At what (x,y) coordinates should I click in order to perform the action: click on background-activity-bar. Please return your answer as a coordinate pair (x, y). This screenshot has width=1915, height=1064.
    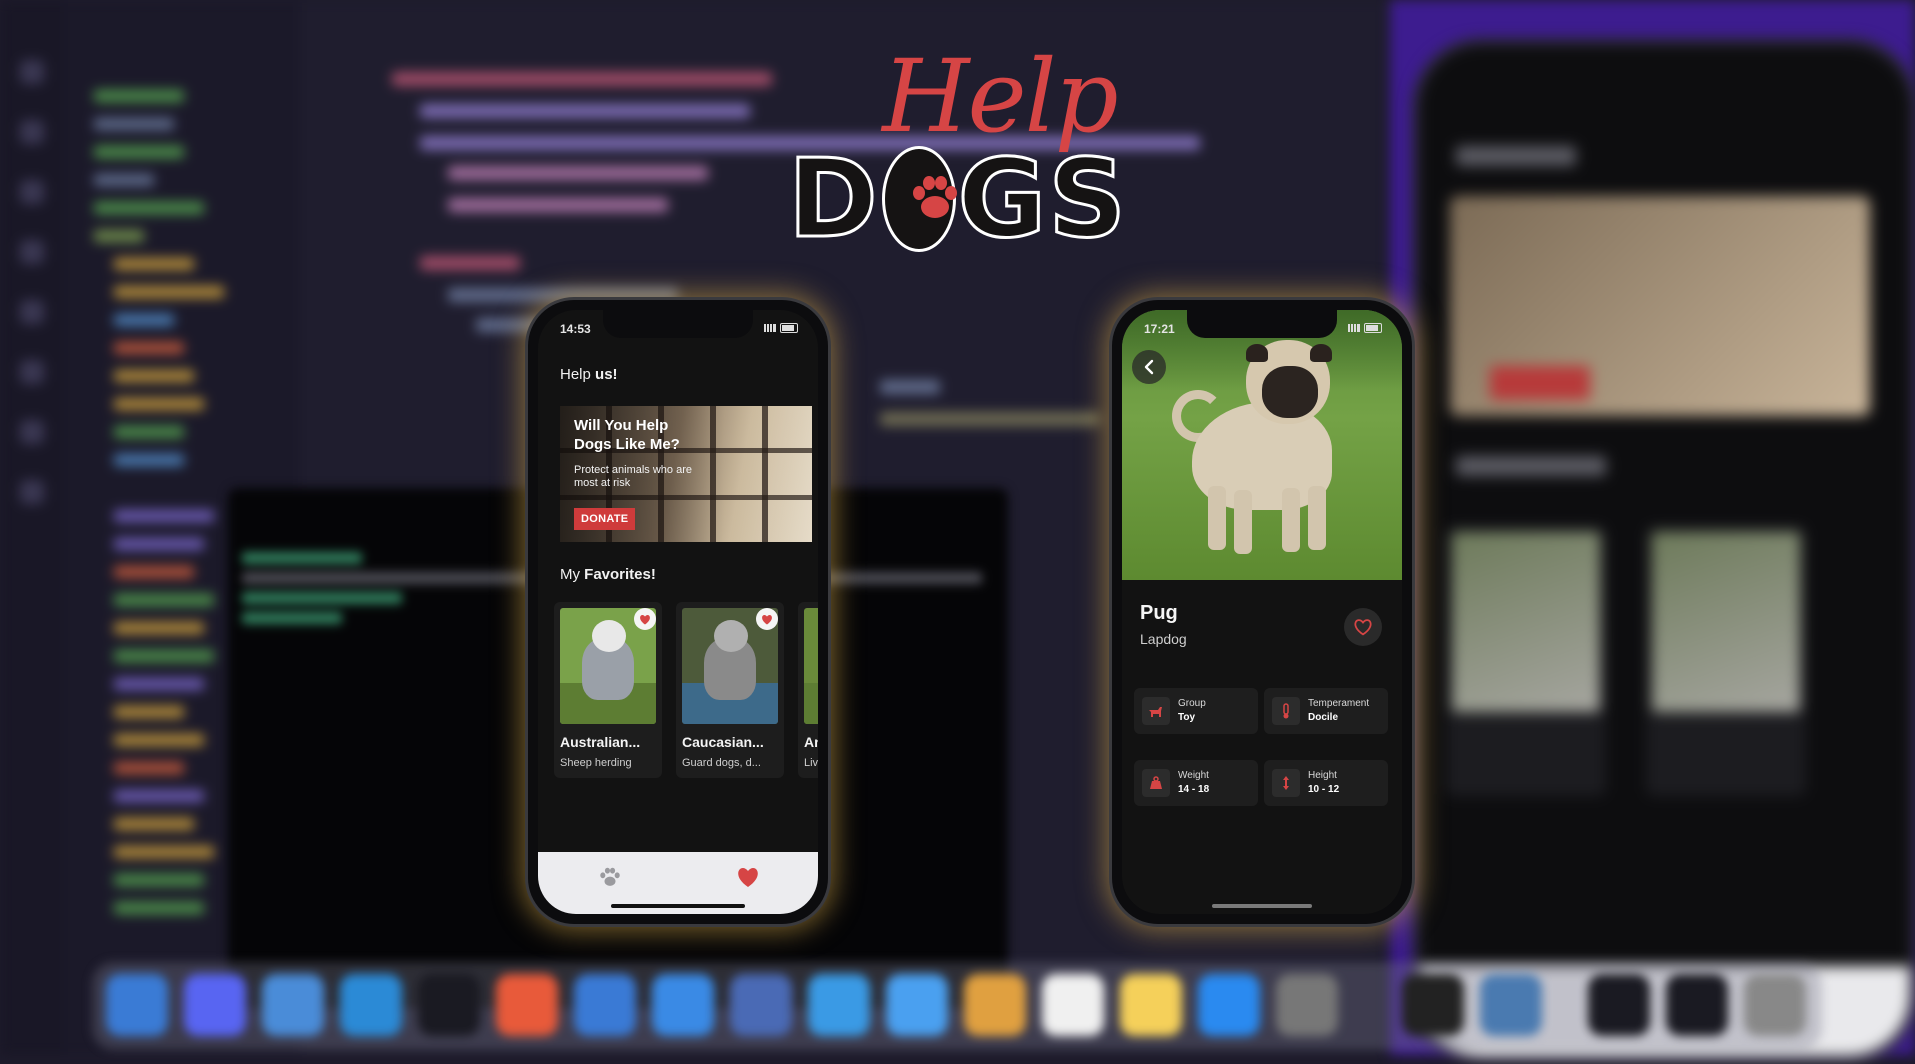
    Looking at the image, I should click on (32, 527).